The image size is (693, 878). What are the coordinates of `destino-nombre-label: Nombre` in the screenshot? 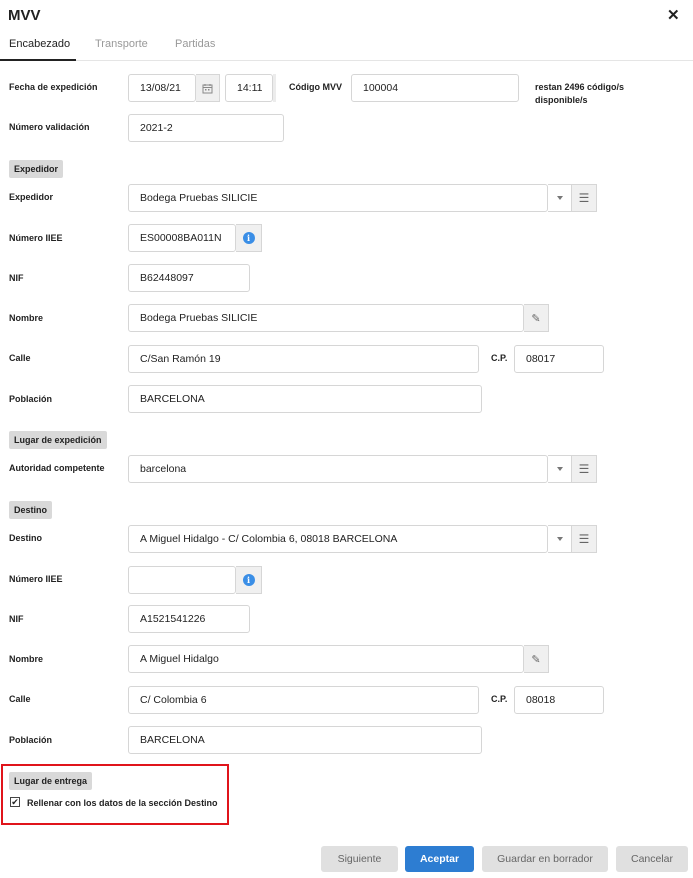 It's located at (26, 659).